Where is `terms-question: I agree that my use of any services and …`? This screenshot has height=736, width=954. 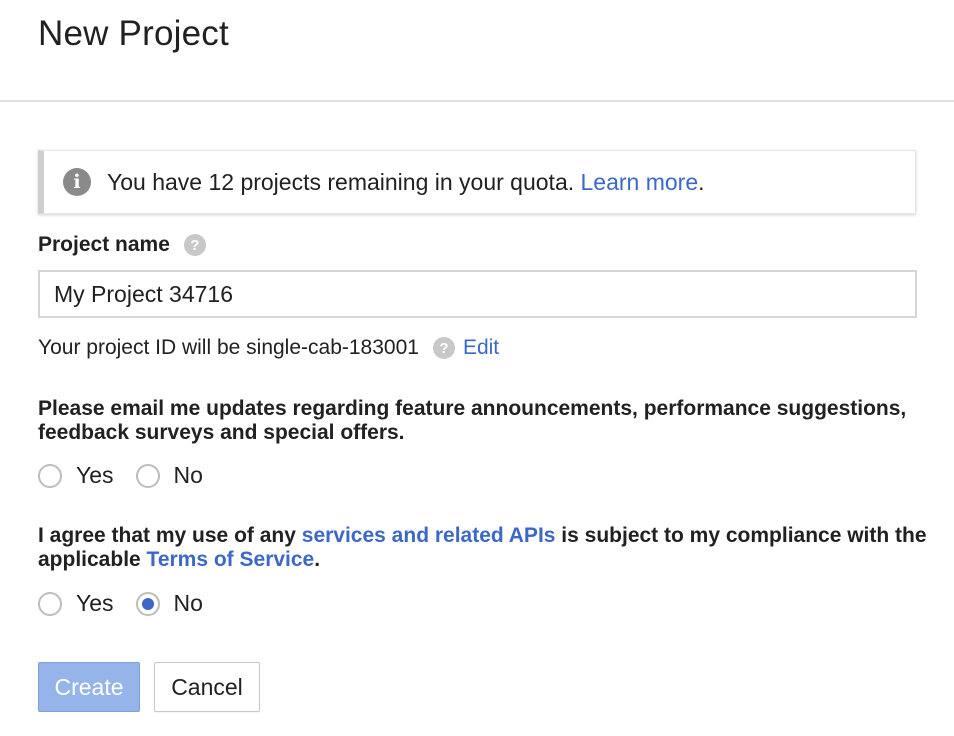
terms-question: I agree that my use of any services and … is located at coordinates (488, 548).